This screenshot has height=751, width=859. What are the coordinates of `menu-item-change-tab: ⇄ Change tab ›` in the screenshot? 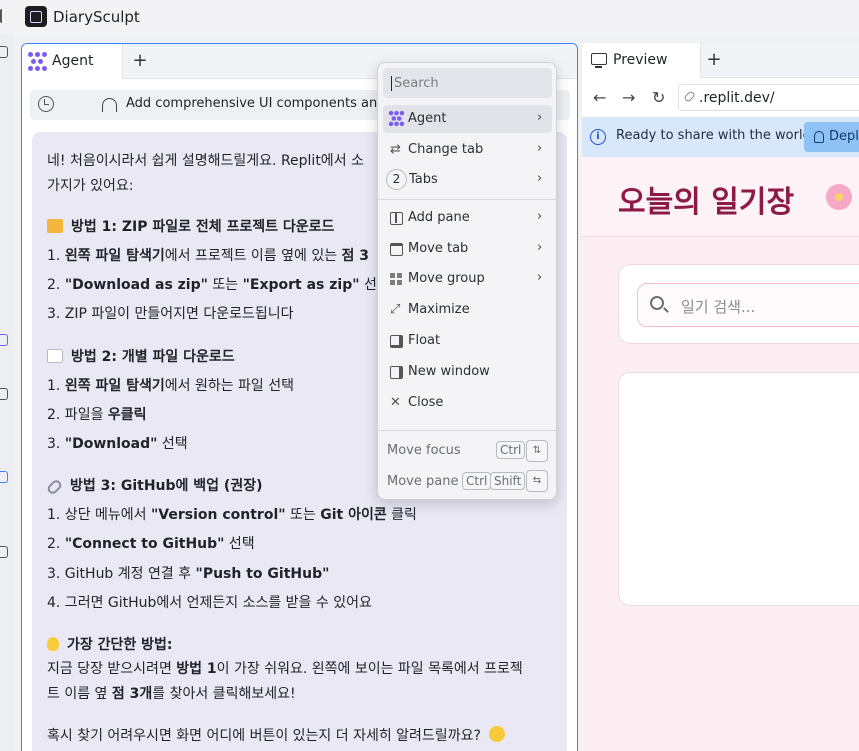 It's located at (467, 150).